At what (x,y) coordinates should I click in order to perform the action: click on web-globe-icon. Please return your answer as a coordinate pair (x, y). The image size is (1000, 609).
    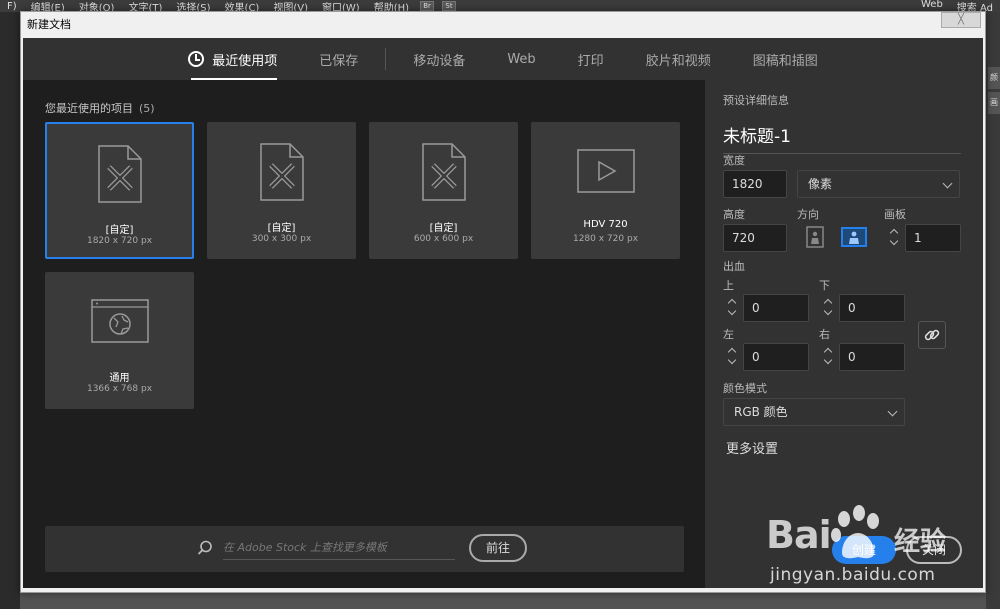
    Looking at the image, I should click on (119, 322).